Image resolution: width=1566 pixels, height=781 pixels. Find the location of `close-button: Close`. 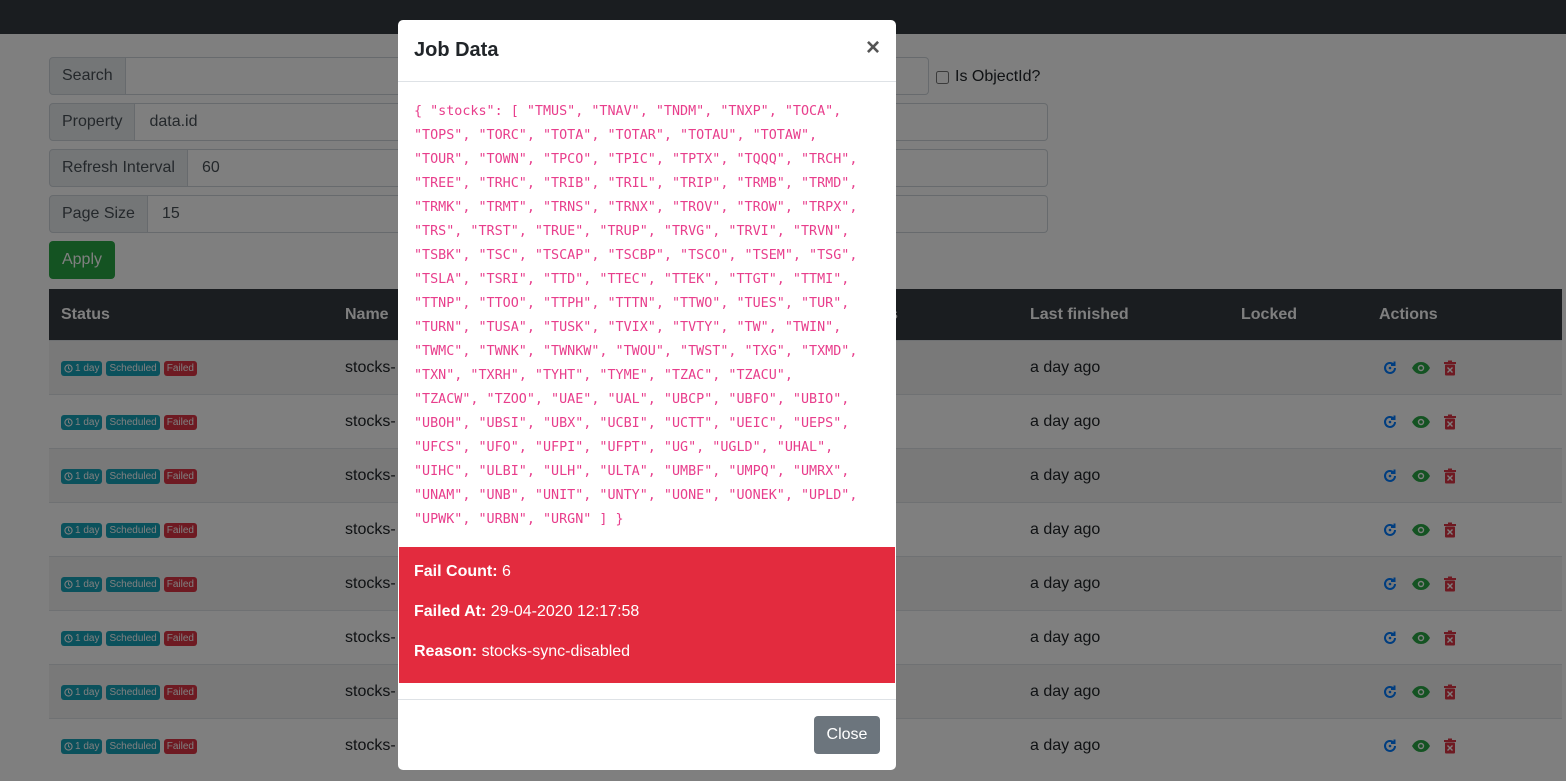

close-button: Close is located at coordinates (847, 735).